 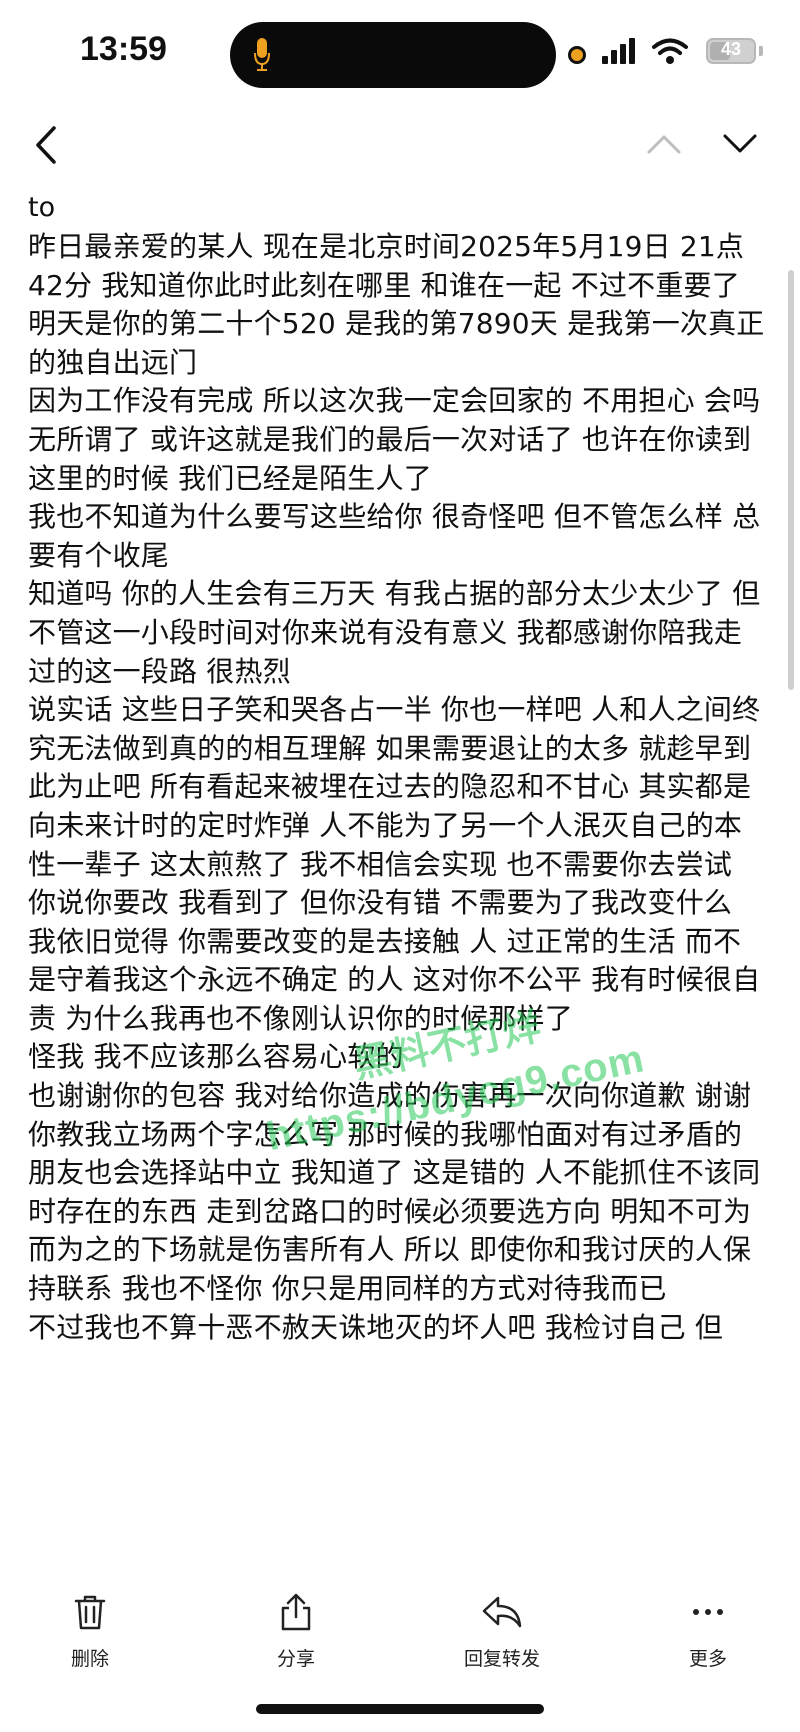 I want to click on scrollbar, so click(x=791, y=480).